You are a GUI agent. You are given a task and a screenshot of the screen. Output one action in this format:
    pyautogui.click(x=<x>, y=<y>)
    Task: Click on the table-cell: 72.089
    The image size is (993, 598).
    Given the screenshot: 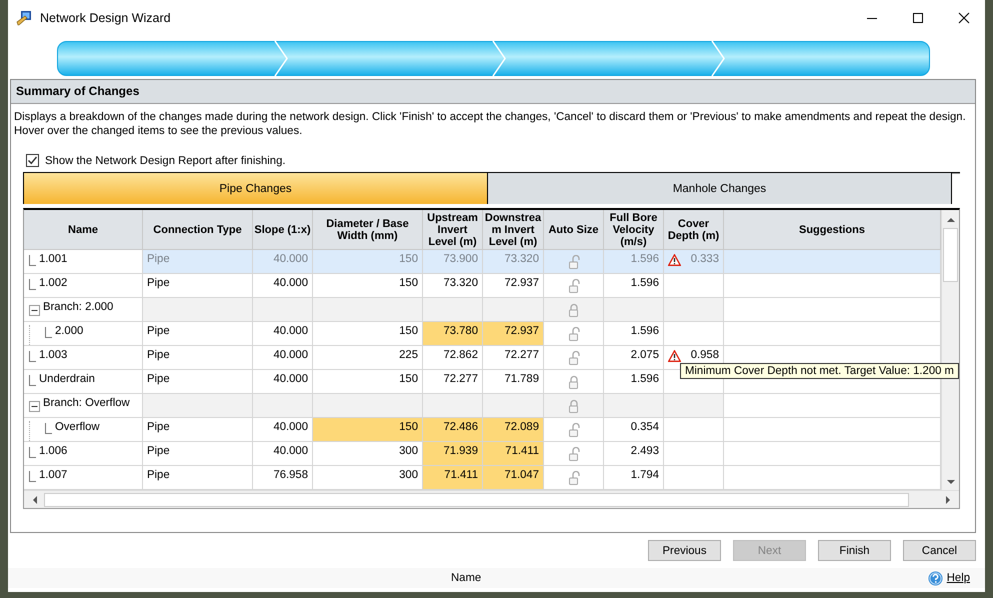 What is the action you would take?
    pyautogui.click(x=513, y=430)
    